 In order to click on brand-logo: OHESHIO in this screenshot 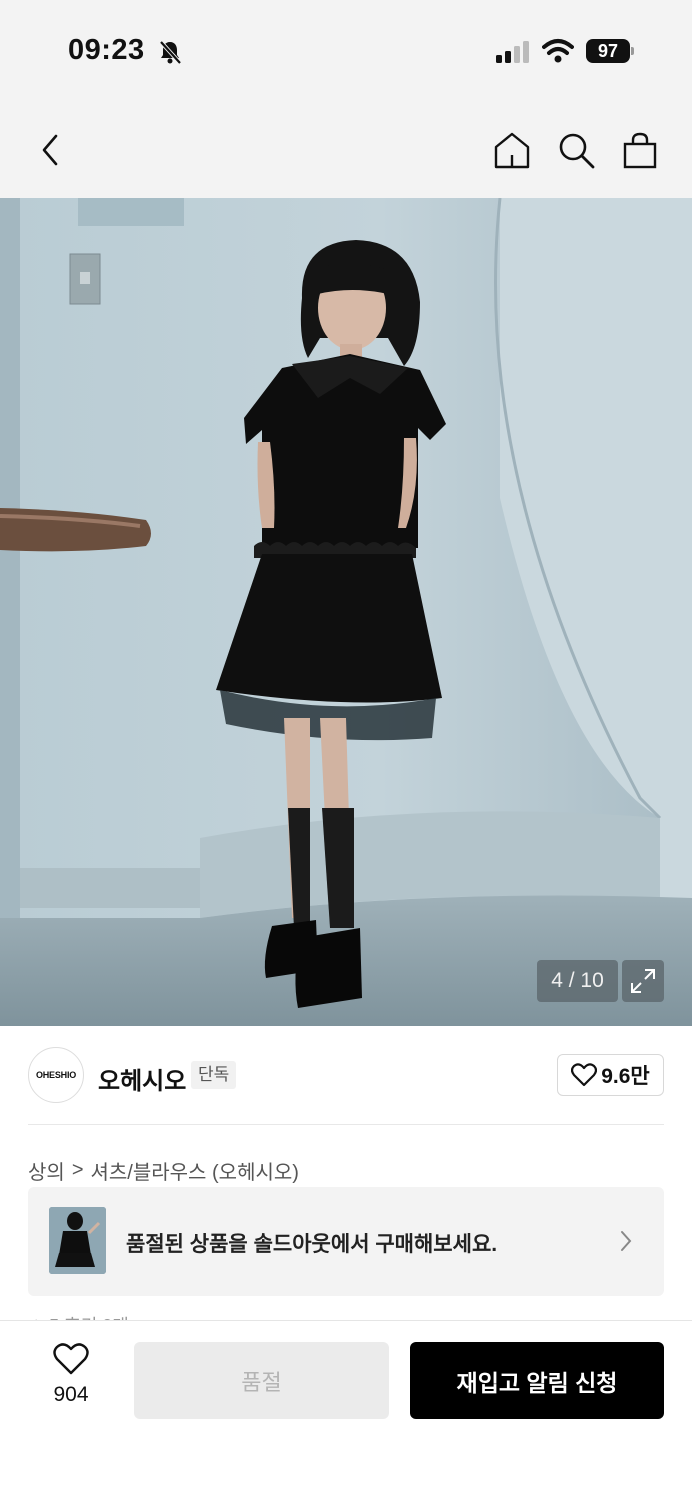, I will do `click(56, 1075)`.